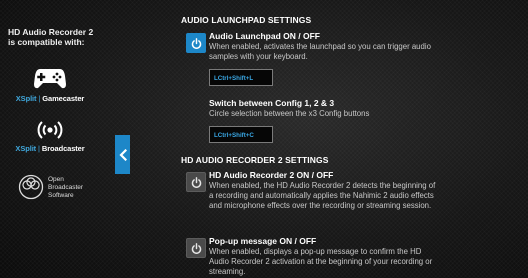  I want to click on recorder-power-button, so click(196, 182).